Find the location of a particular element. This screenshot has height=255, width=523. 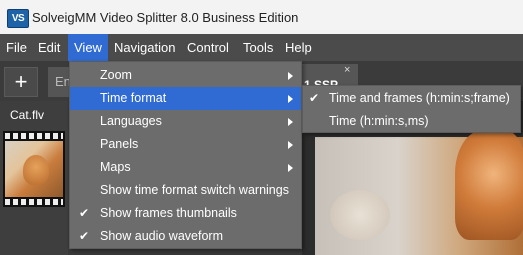

file-thumbnail is located at coordinates (34, 169).